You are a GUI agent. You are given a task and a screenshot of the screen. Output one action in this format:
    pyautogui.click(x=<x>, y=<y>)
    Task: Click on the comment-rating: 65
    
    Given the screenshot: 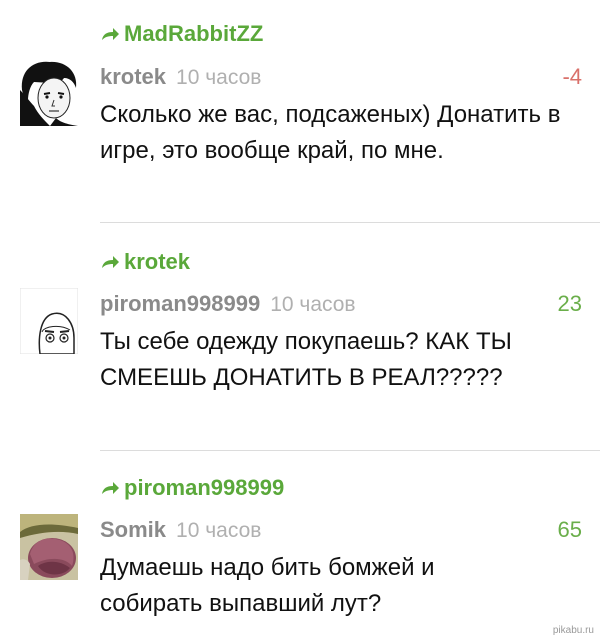 What is the action you would take?
    pyautogui.click(x=569, y=529)
    